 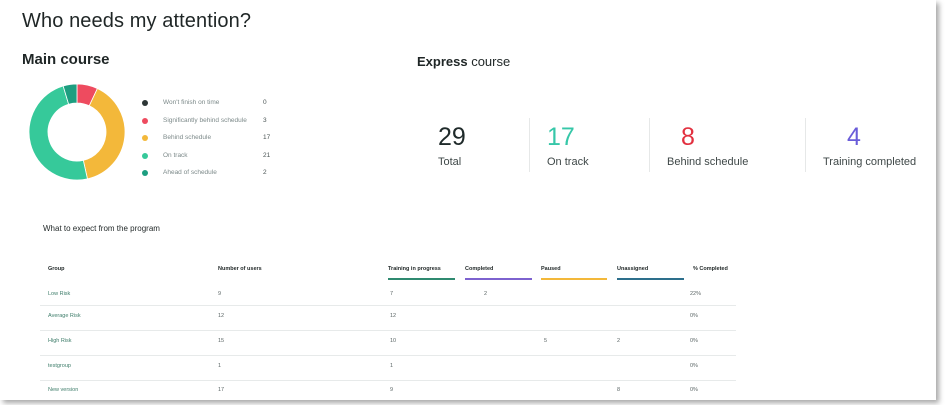 I want to click on legend-item-significantly-behind: Significantly behind schedule 3, so click(x=207, y=123).